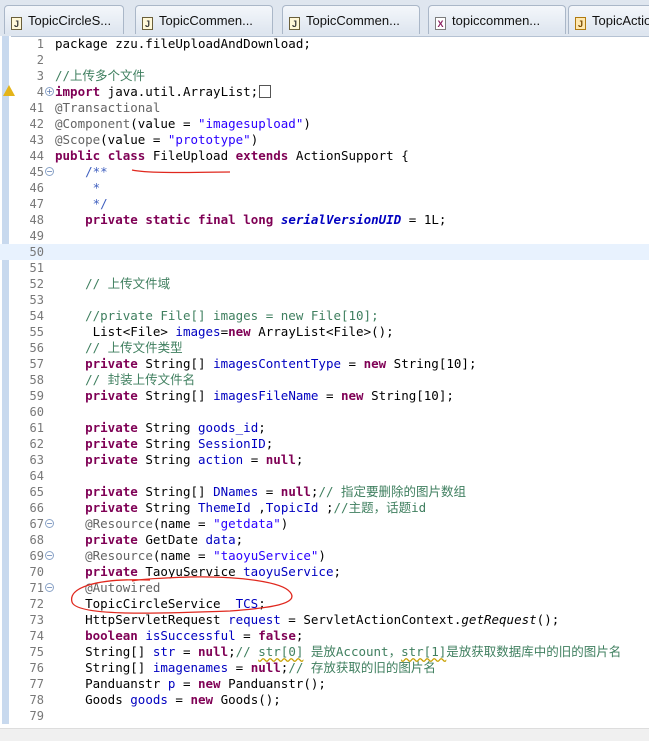  I want to click on code-token: data, so click(220, 539).